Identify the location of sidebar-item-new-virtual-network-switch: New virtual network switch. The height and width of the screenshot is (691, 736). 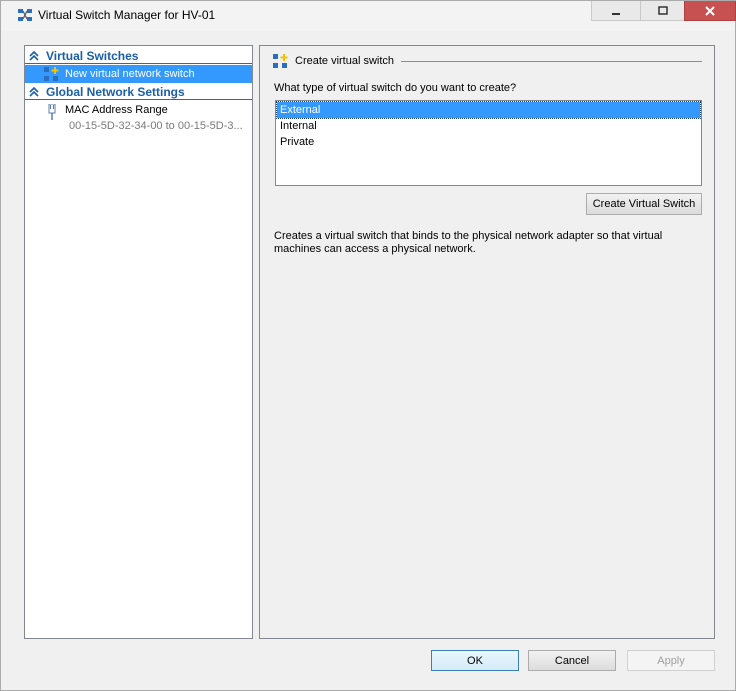
(138, 74).